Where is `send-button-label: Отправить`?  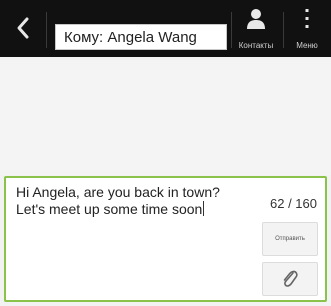
send-button-label: Отправить is located at coordinates (290, 239).